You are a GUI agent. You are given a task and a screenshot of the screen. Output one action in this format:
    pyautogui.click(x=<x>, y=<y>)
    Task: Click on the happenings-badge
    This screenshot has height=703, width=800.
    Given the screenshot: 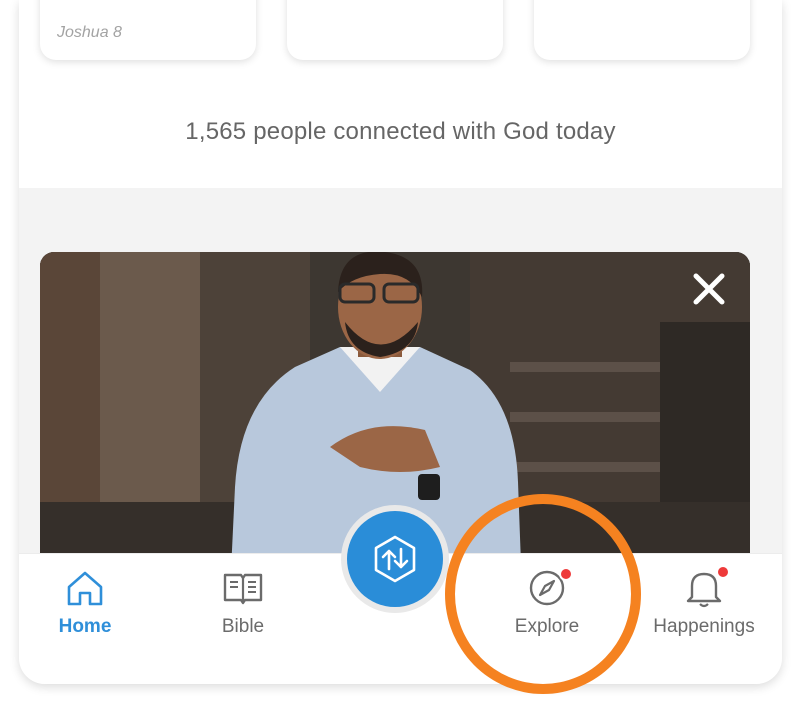 What is the action you would take?
    pyautogui.click(x=723, y=572)
    